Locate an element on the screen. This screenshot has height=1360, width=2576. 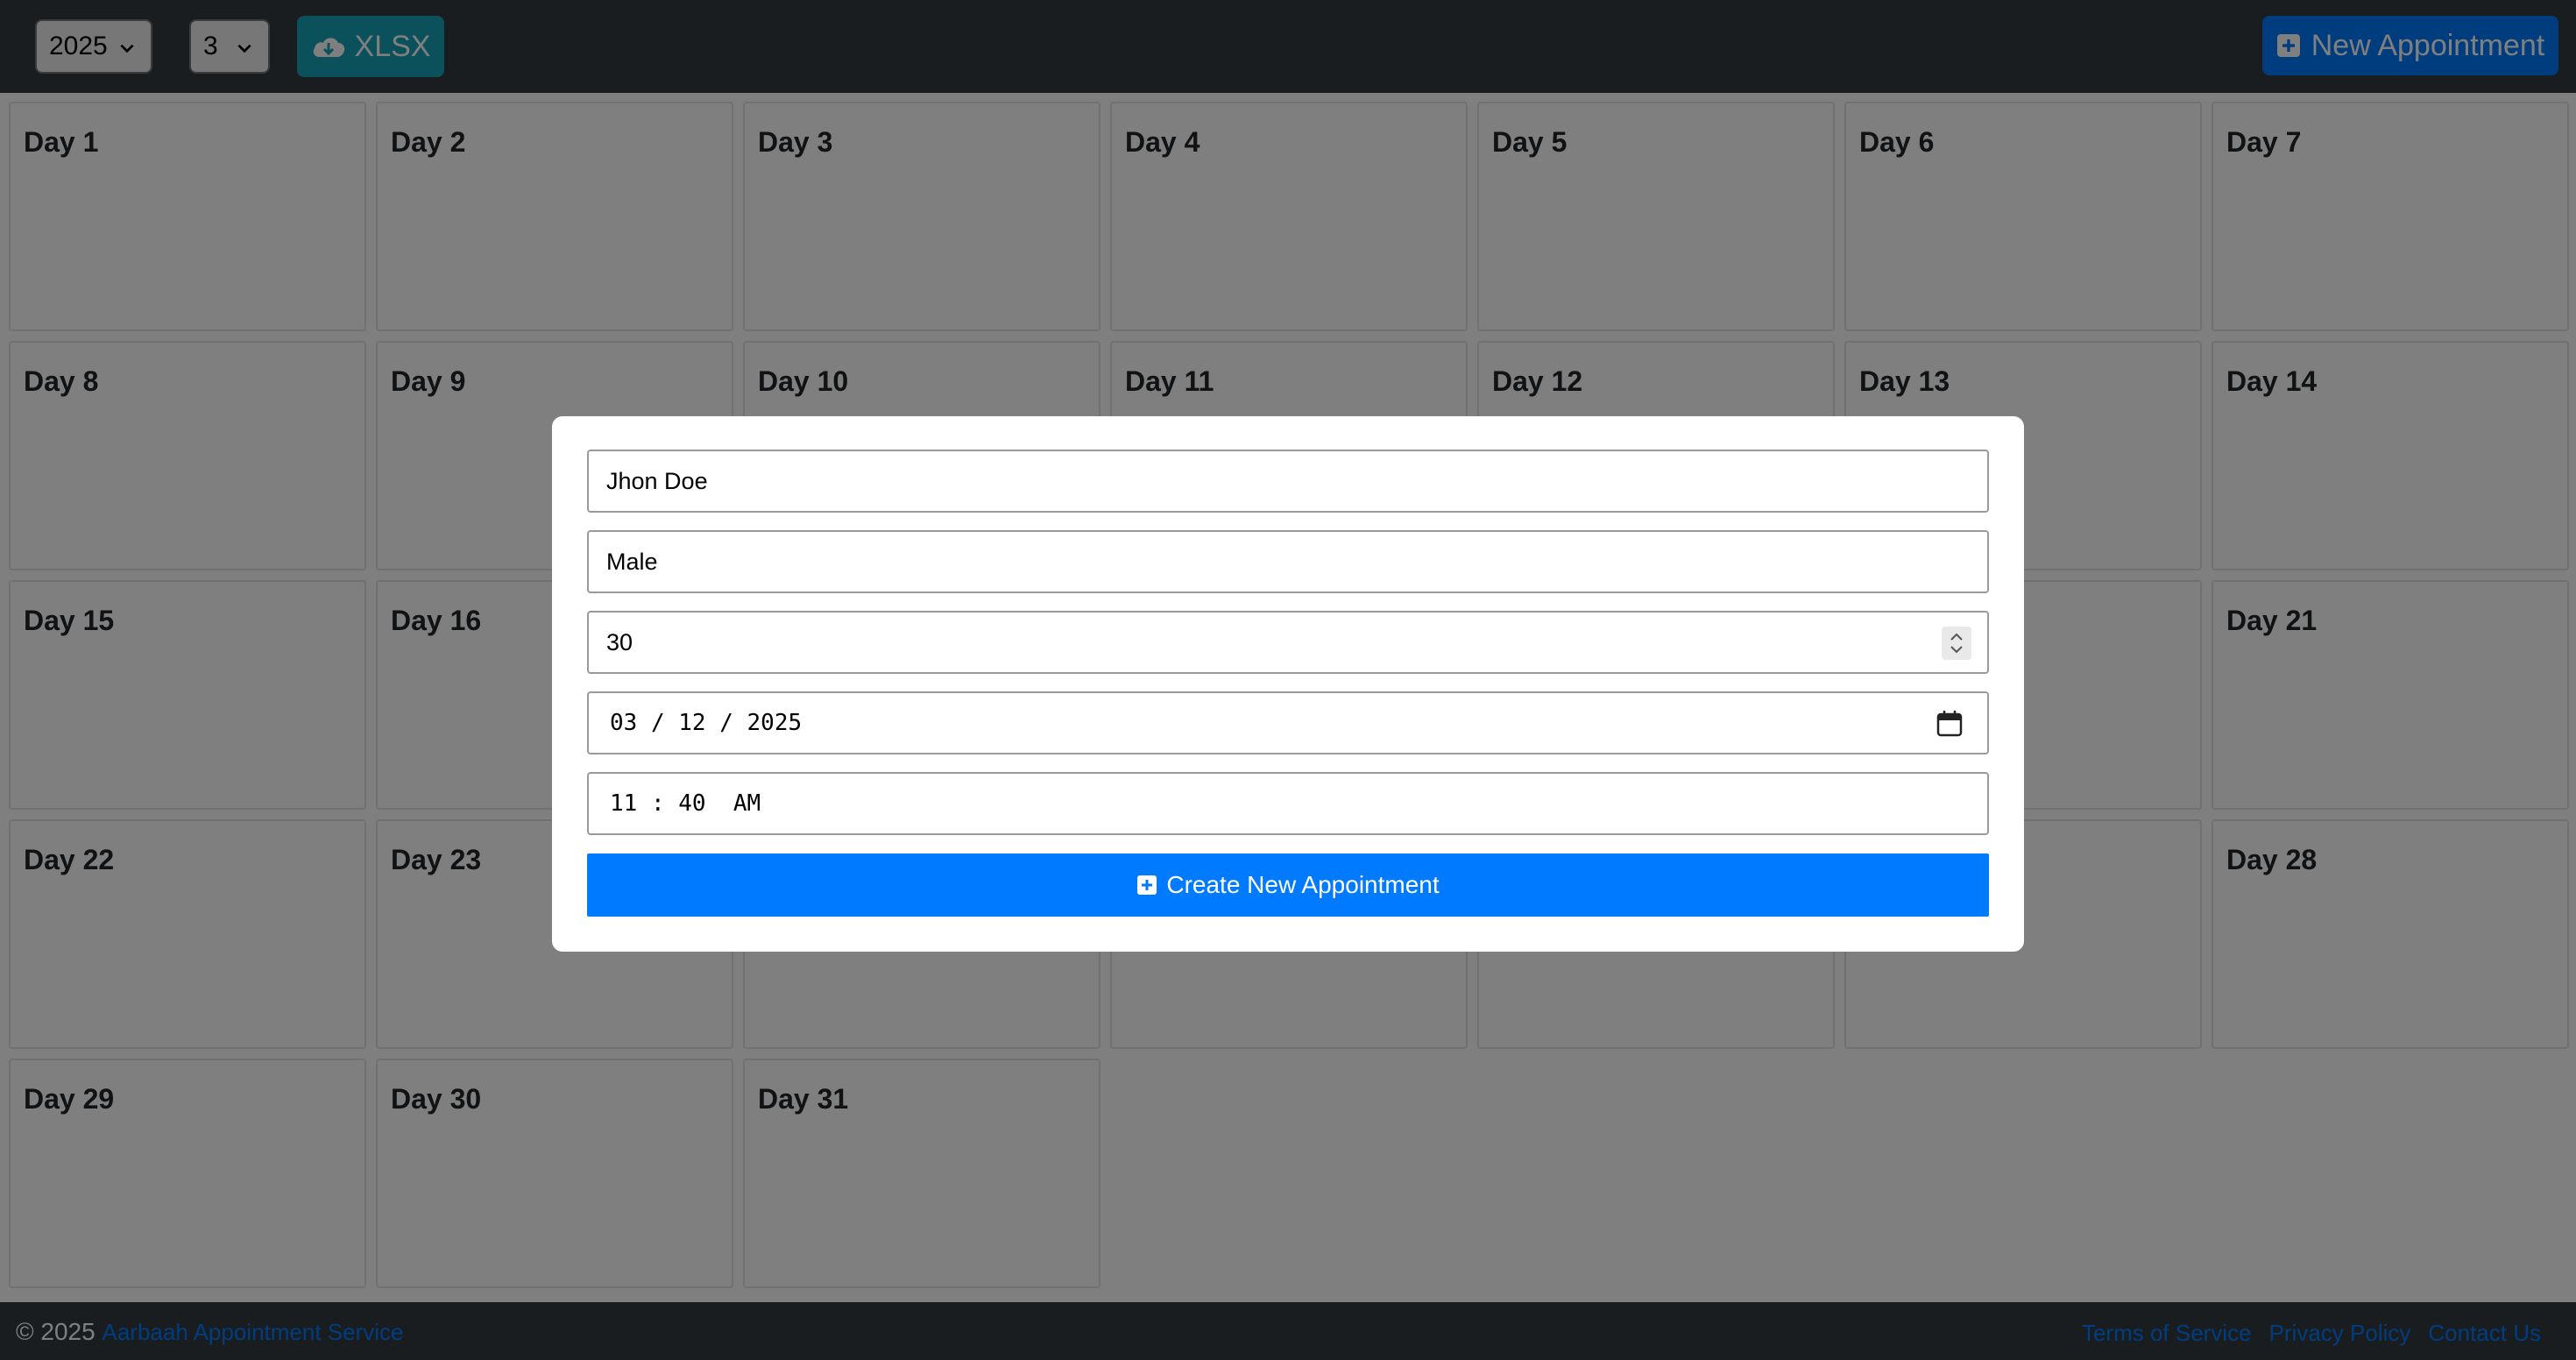
plus-square-icon is located at coordinates (1147, 885).